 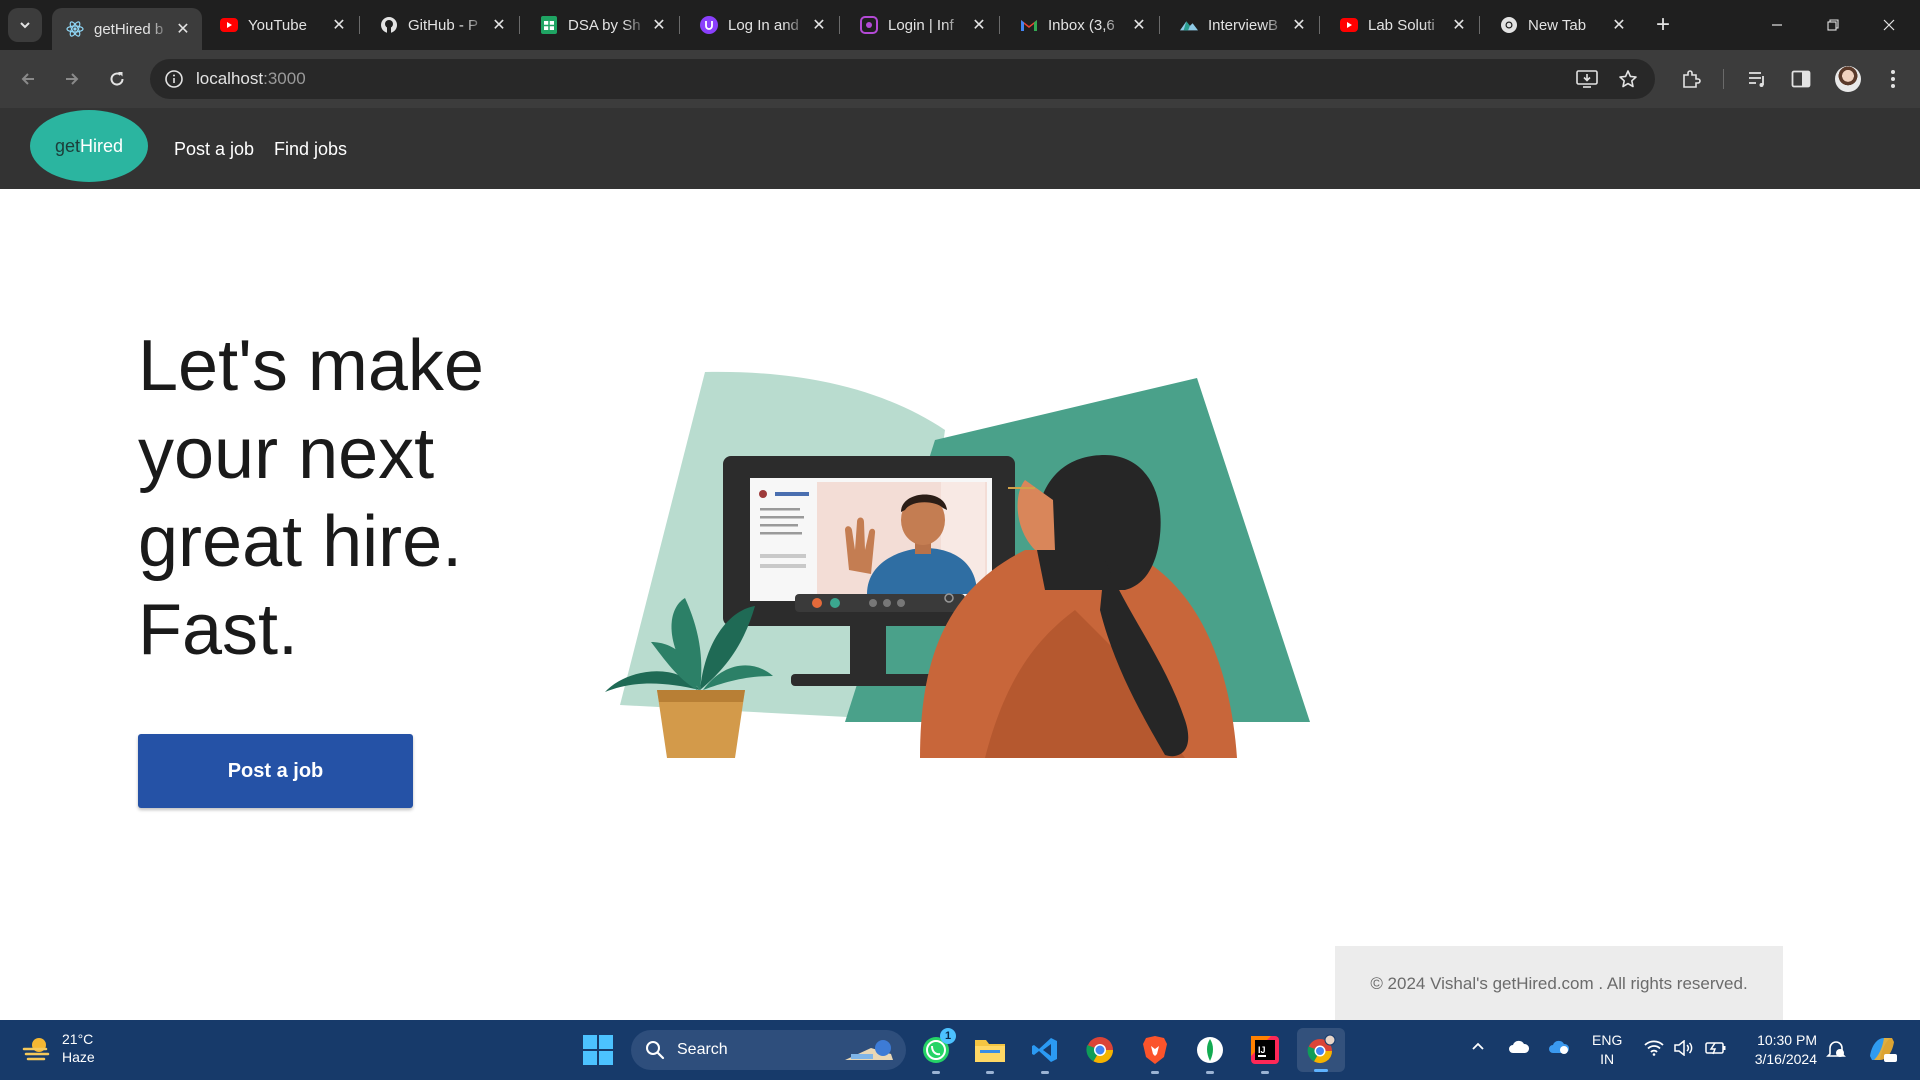 I want to click on install-app-icon, so click(x=1587, y=79).